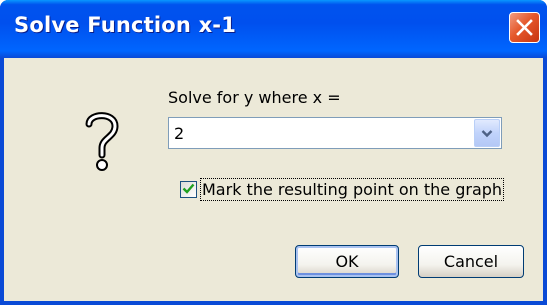 The height and width of the screenshot is (305, 547). I want to click on chevron-down-icon, so click(487, 133).